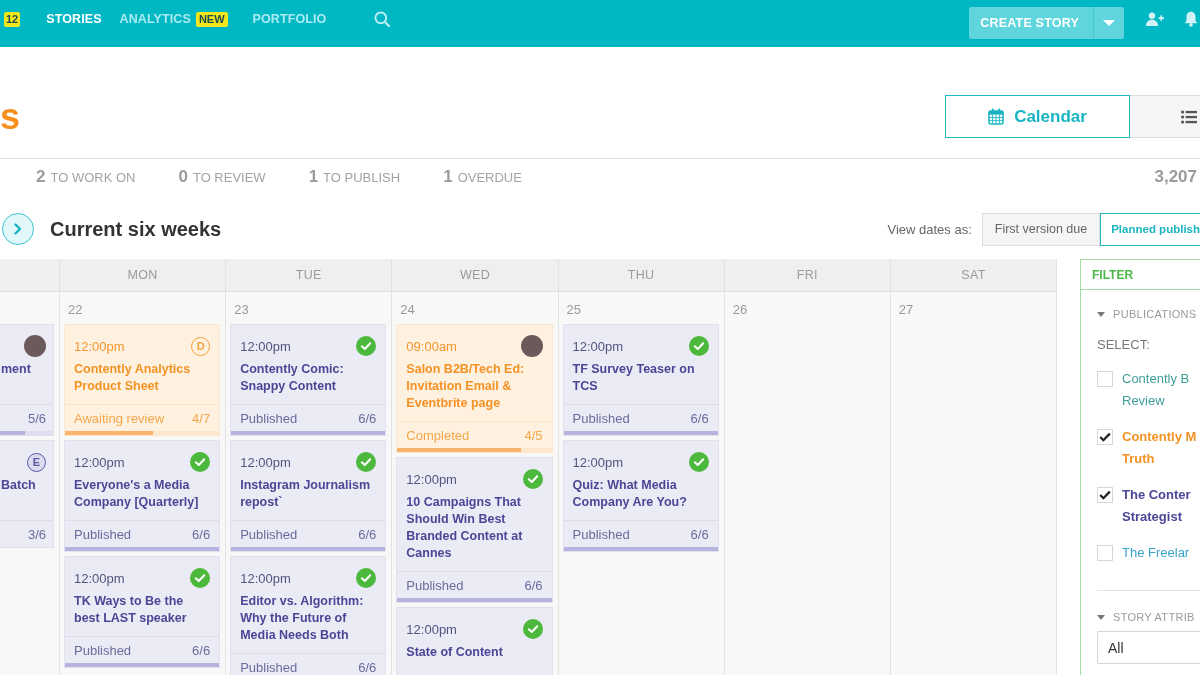  I want to click on publication-label: The Conter Strategist, so click(1161, 506).